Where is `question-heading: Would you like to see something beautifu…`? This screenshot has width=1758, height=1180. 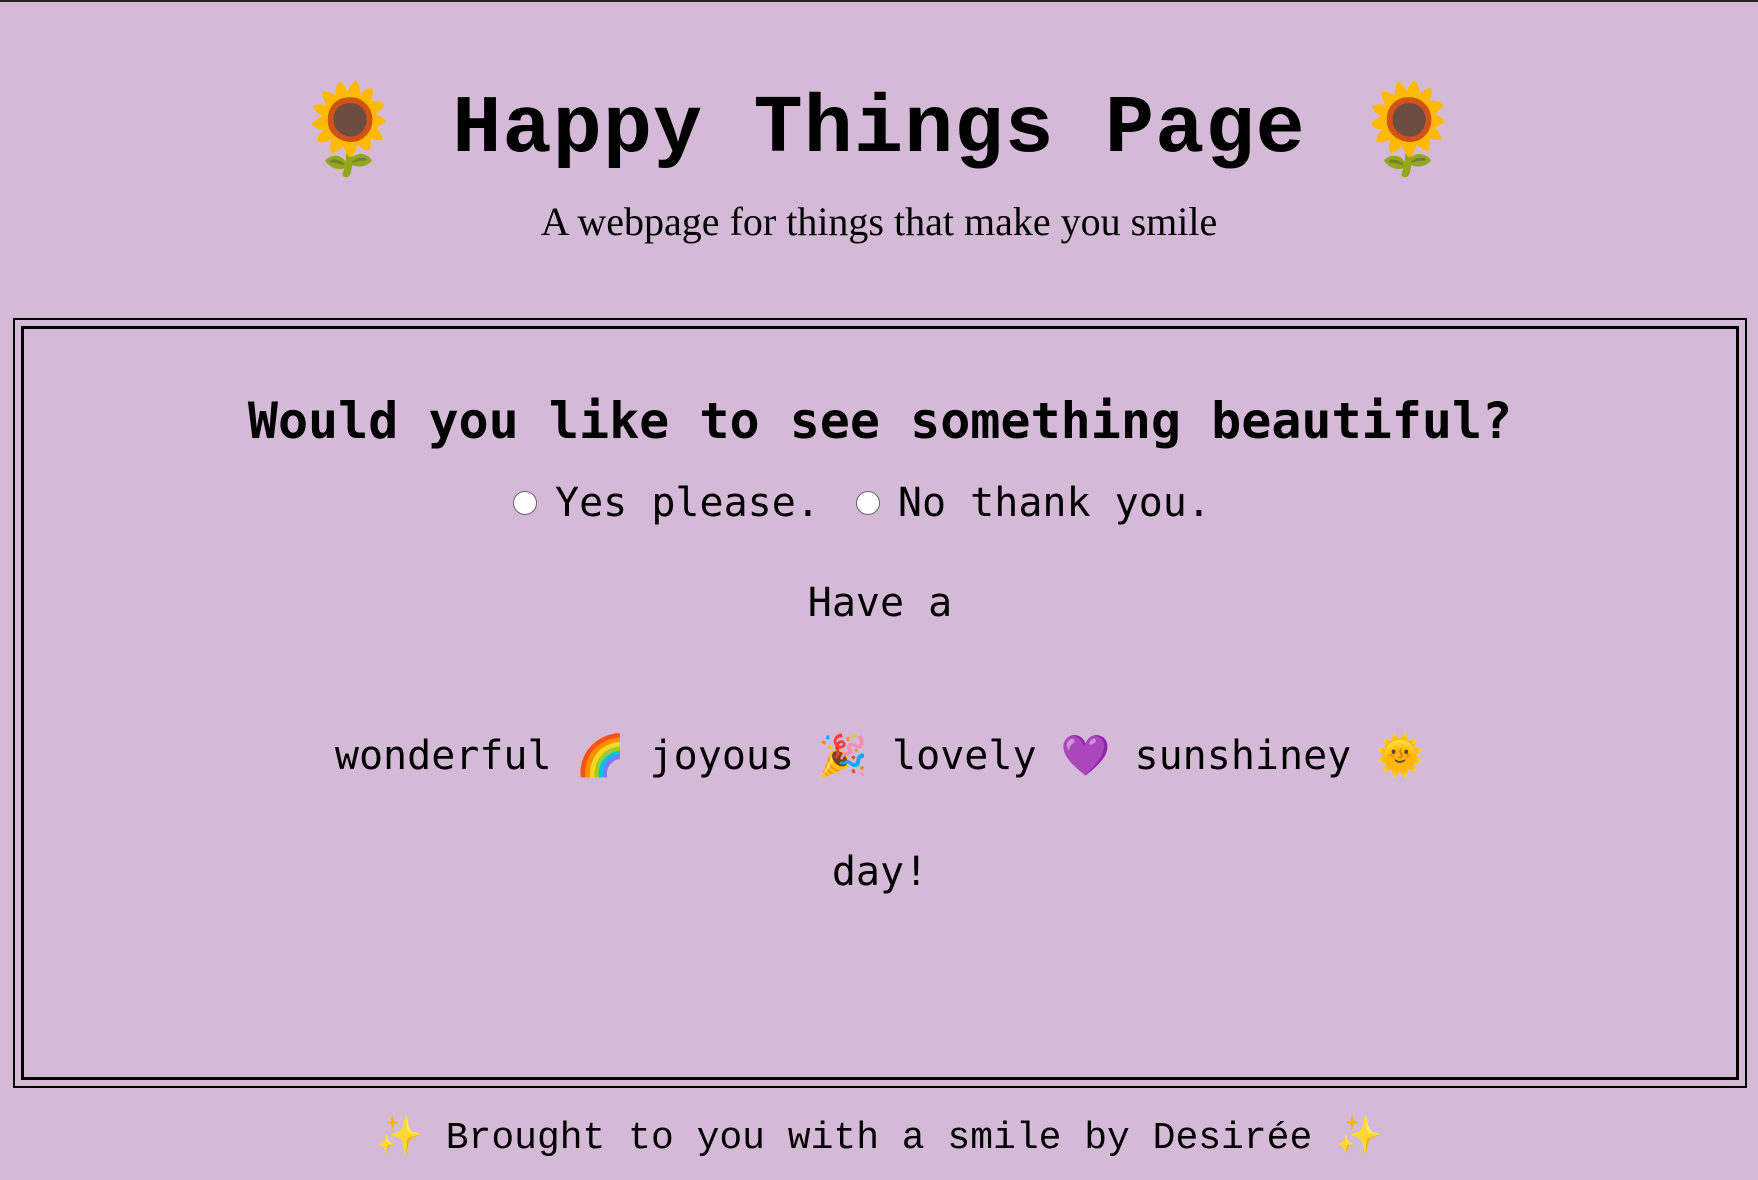
question-heading: Would you like to see something beautifu… is located at coordinates (880, 421).